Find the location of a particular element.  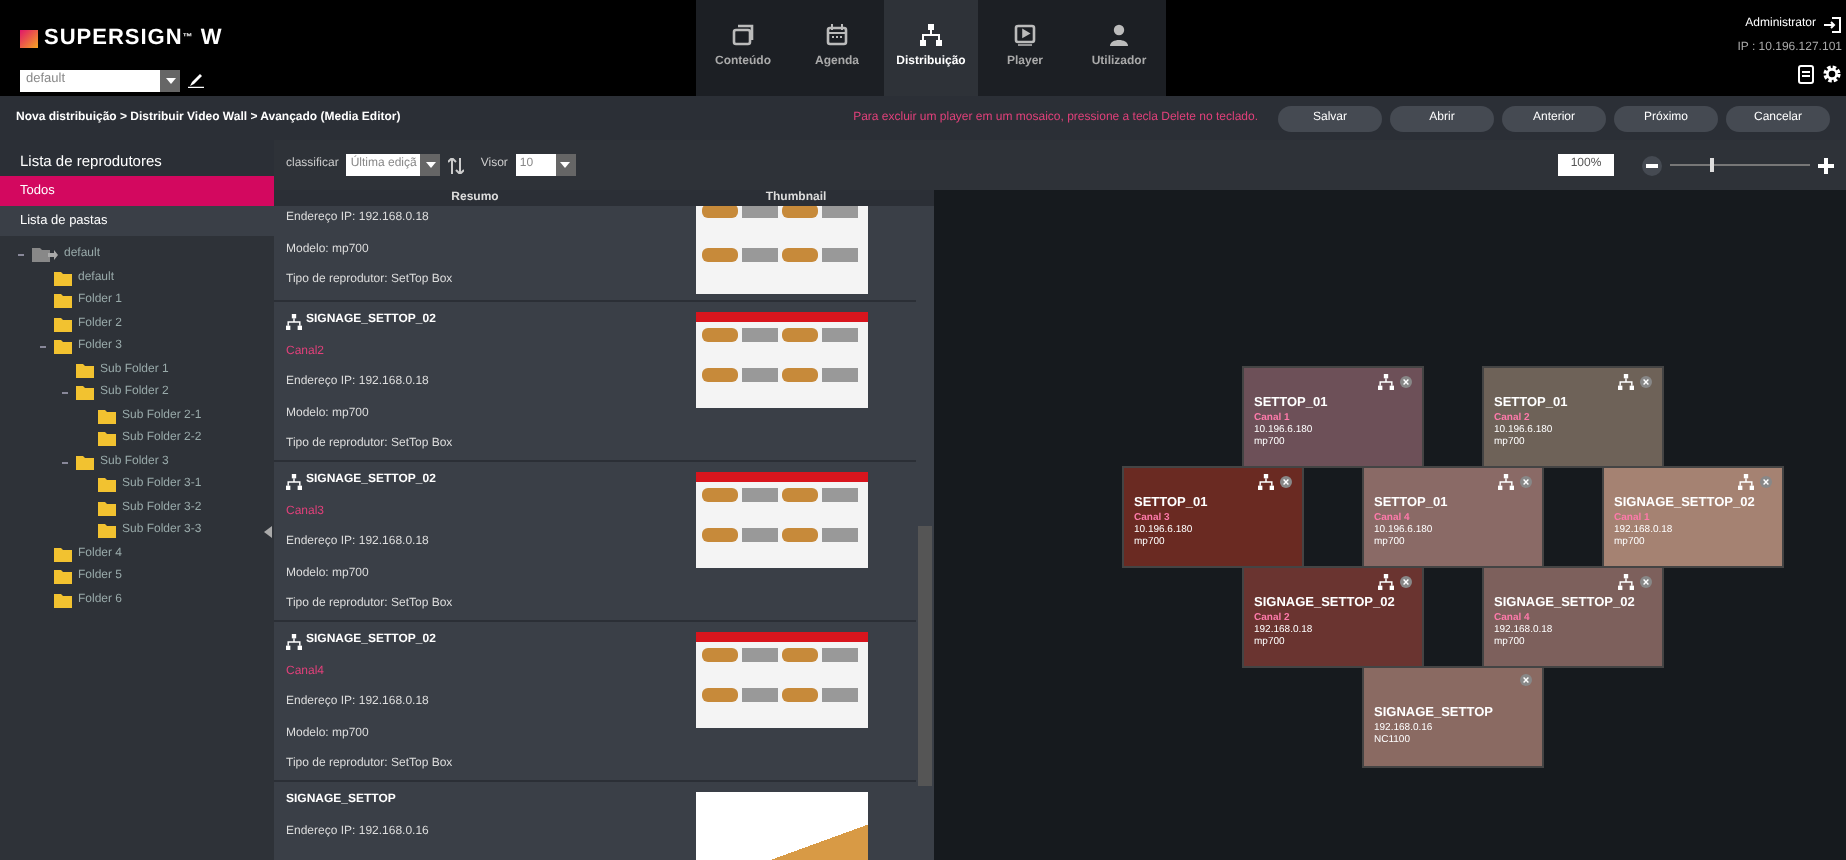

calendar-icon is located at coordinates (837, 35).